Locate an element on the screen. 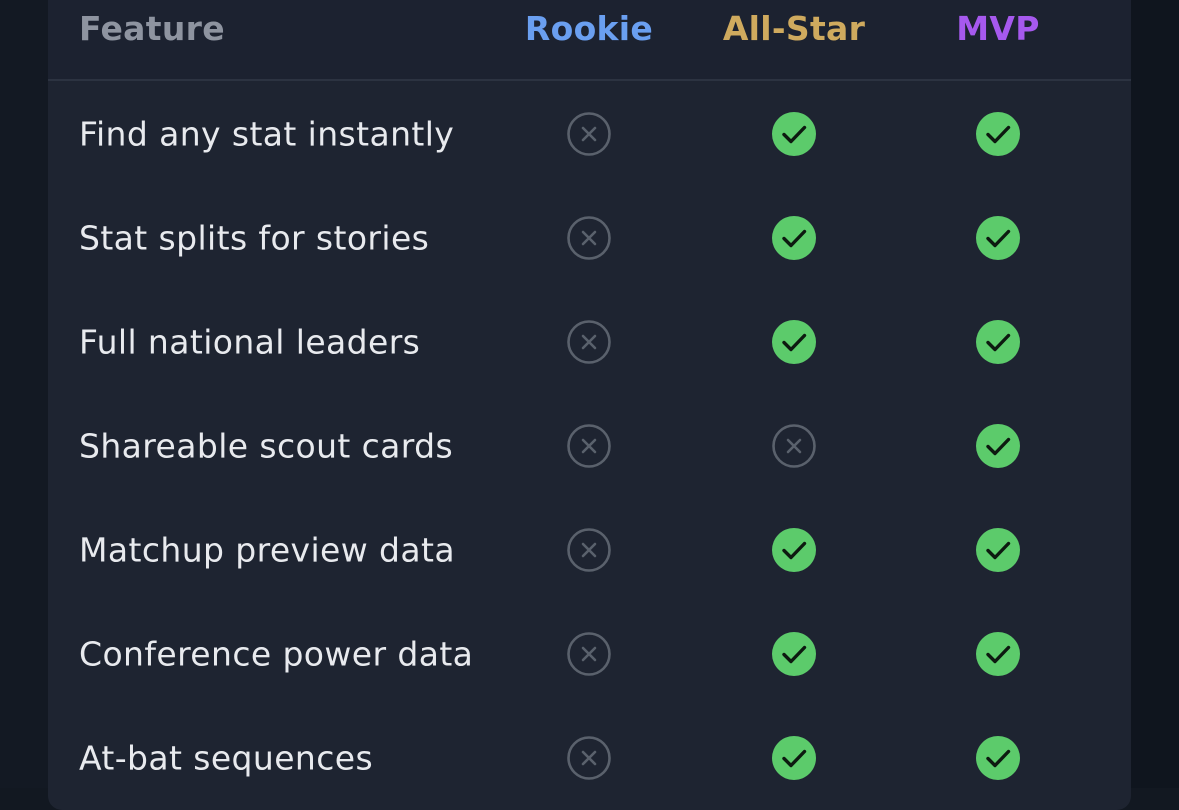  table-header: Feature Rookie All-Star MVP is located at coordinates (589, 40).